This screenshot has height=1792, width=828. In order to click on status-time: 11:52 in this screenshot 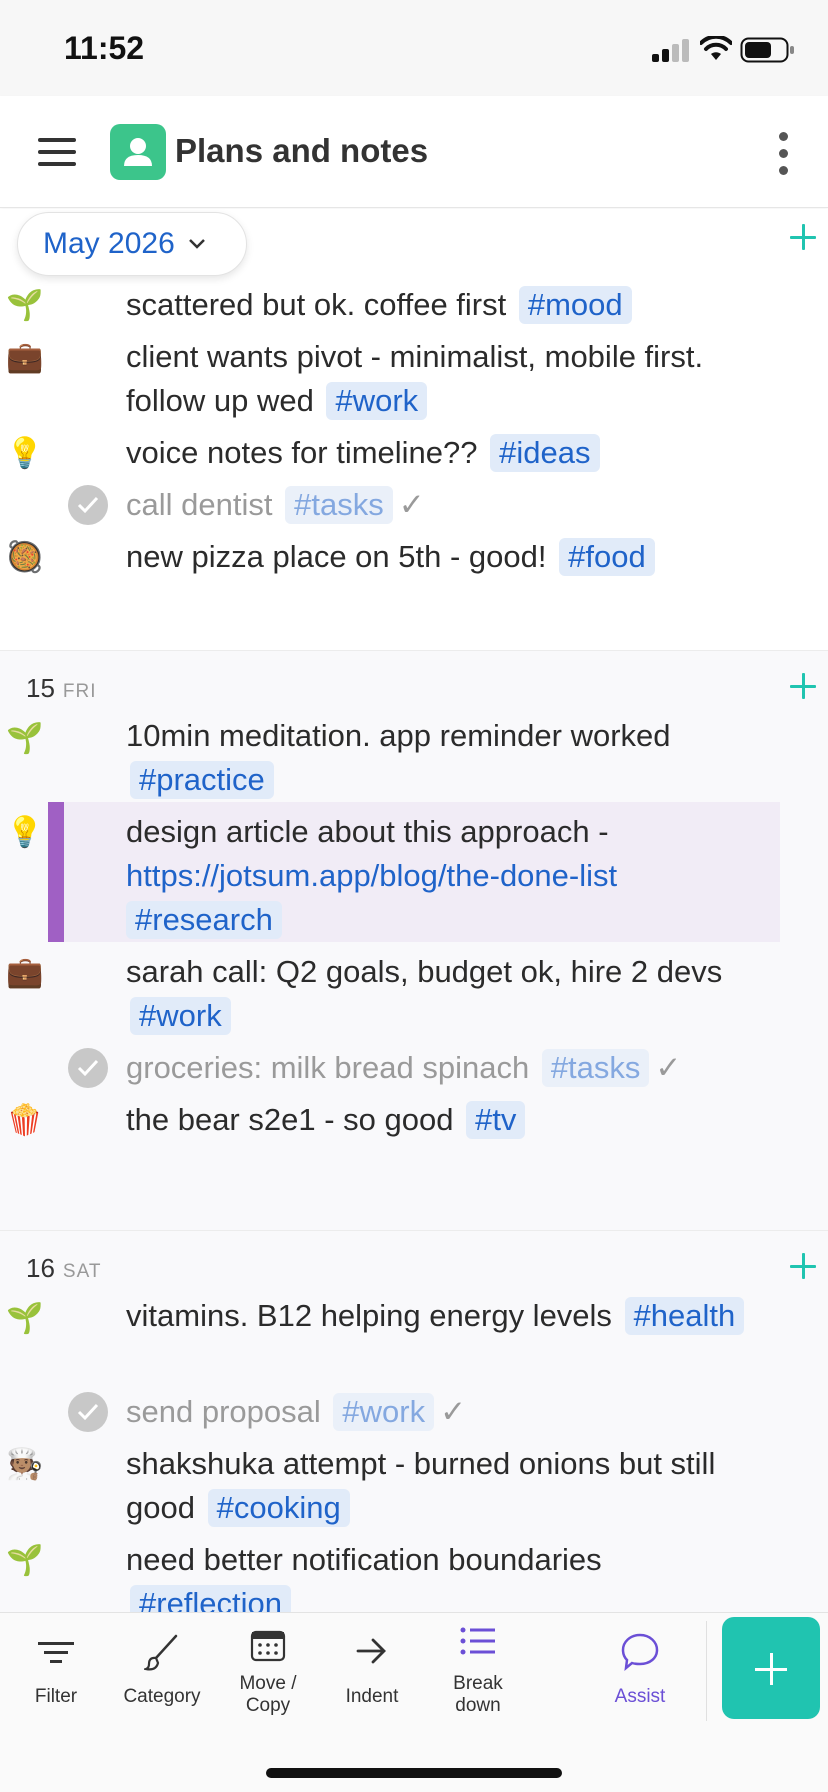, I will do `click(104, 48)`.